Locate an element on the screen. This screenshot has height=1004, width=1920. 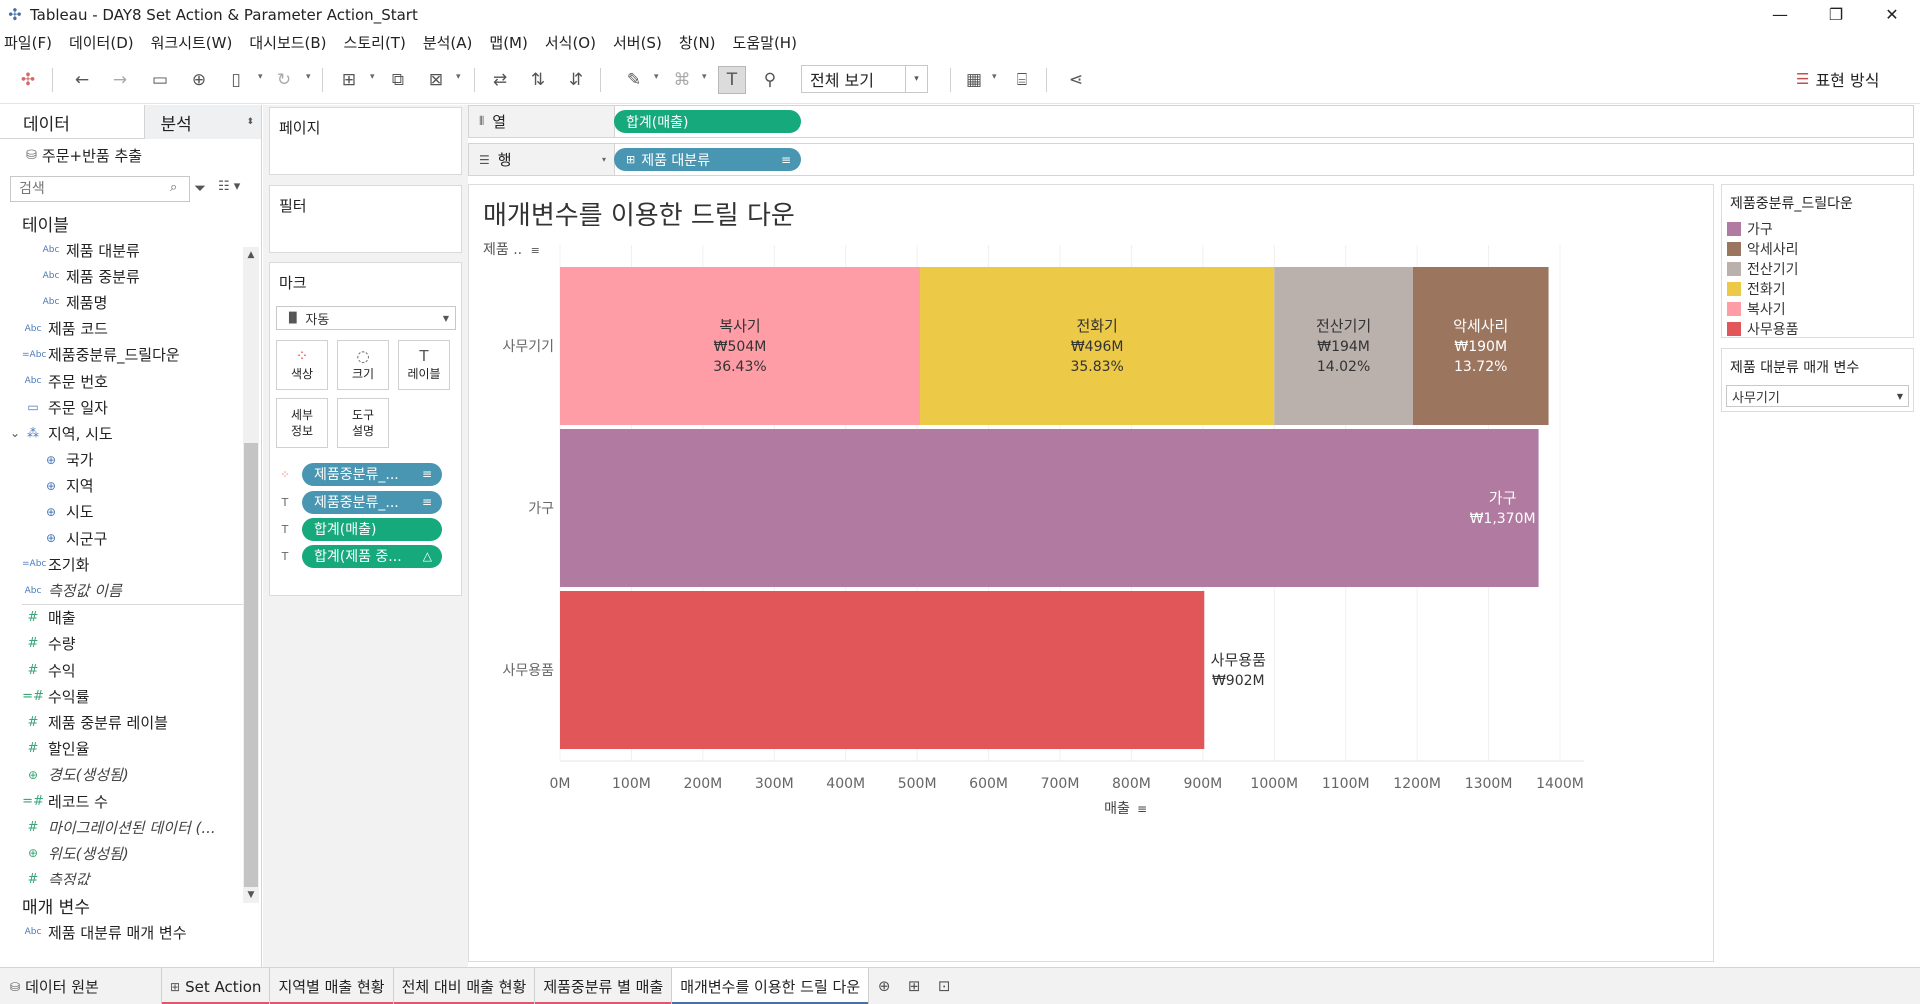
tab-data: 데이터 is located at coordinates (72, 122).